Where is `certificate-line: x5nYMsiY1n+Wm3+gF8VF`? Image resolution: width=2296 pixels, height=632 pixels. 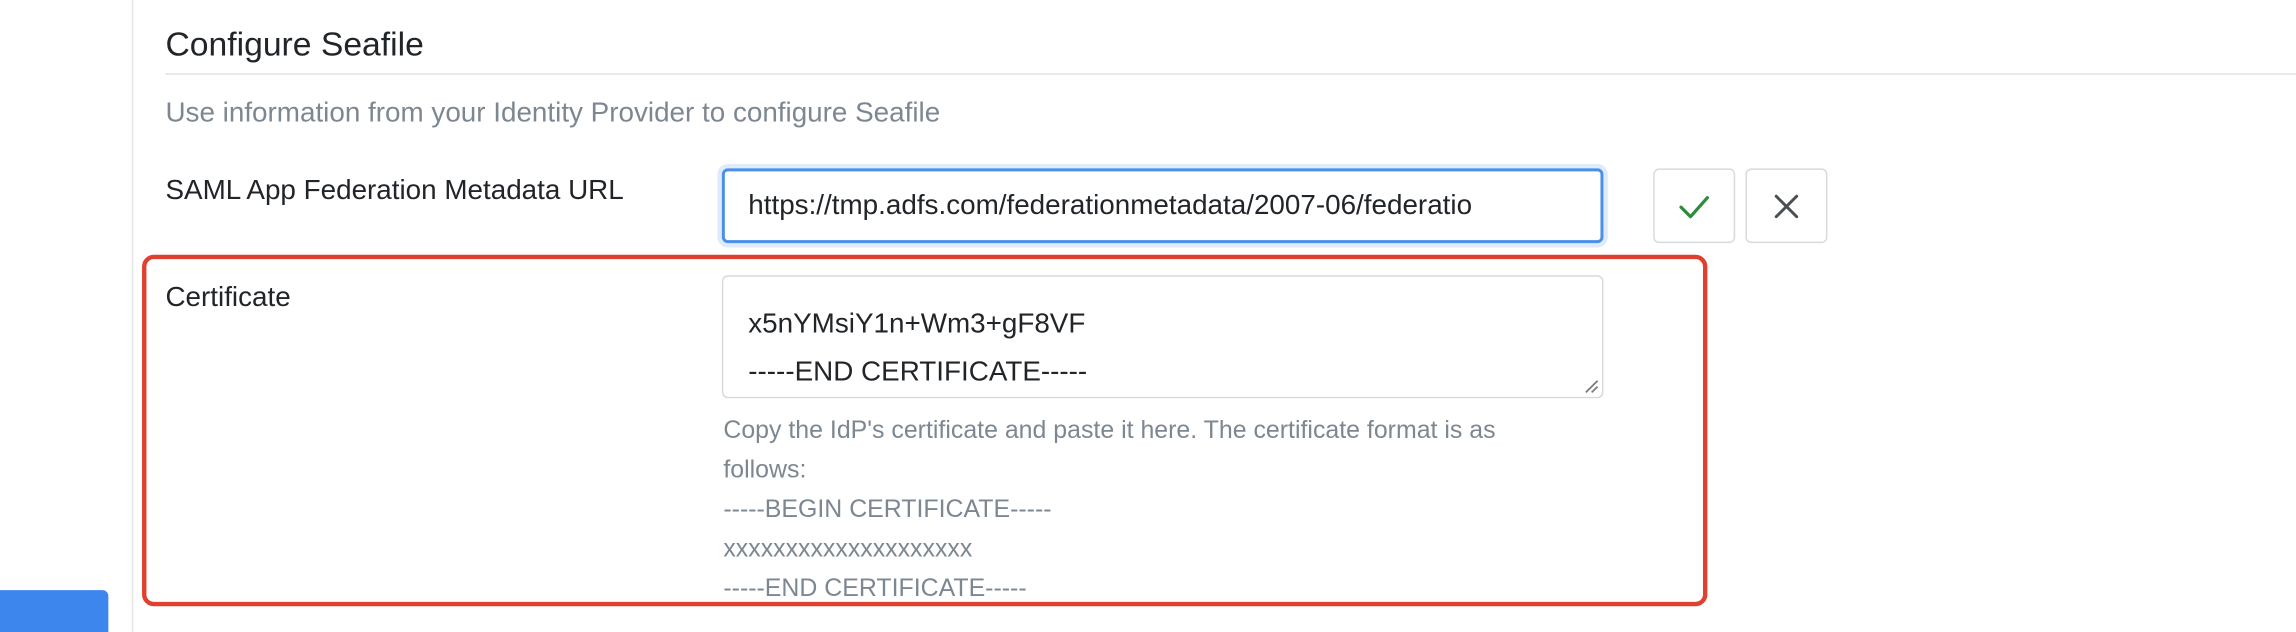 certificate-line: x5nYMsiY1n+Wm3+gF8VF is located at coordinates (917, 324).